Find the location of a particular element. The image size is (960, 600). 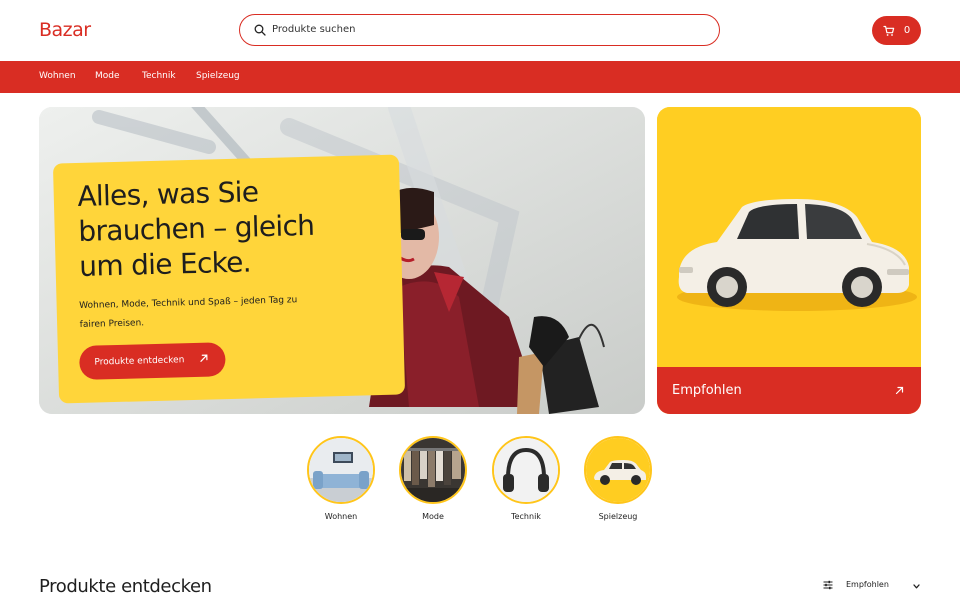

discover-products-label: Produkte entdecken is located at coordinates (139, 361).